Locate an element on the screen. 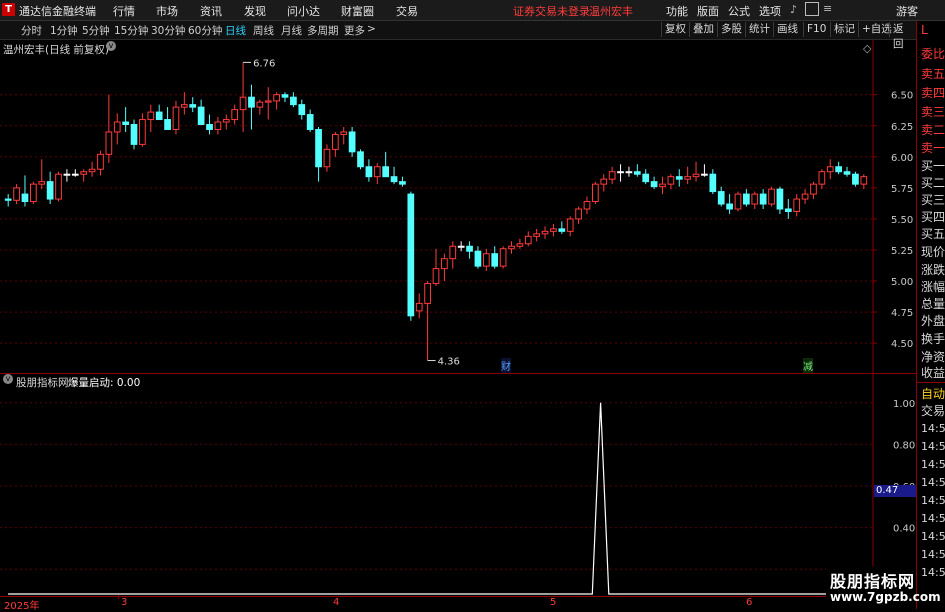 The height and width of the screenshot is (612, 945). period-daily: 日线 is located at coordinates (235, 30).